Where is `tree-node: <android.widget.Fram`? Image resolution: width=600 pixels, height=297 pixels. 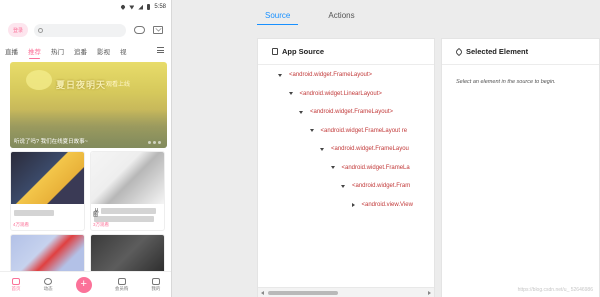 tree-node: <android.widget.Fram is located at coordinates (375, 186).